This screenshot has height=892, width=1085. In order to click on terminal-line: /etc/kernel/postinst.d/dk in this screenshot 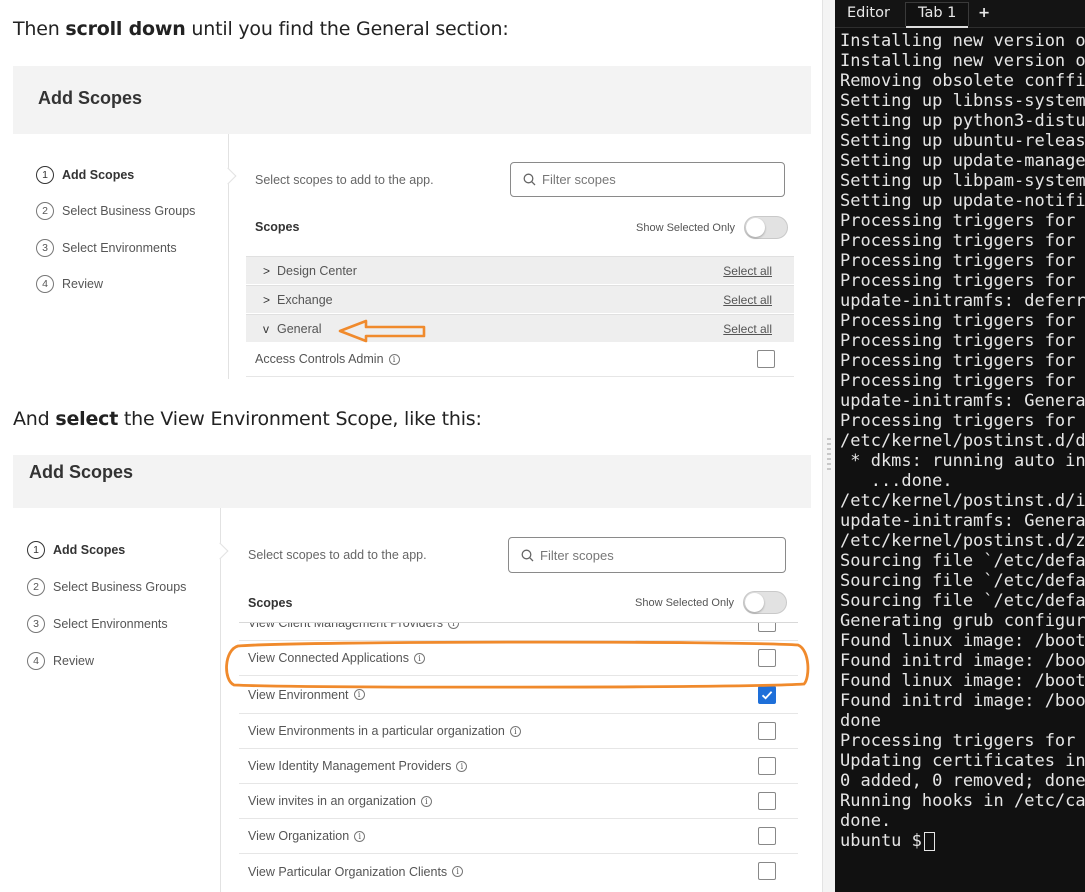, I will do `click(962, 441)`.